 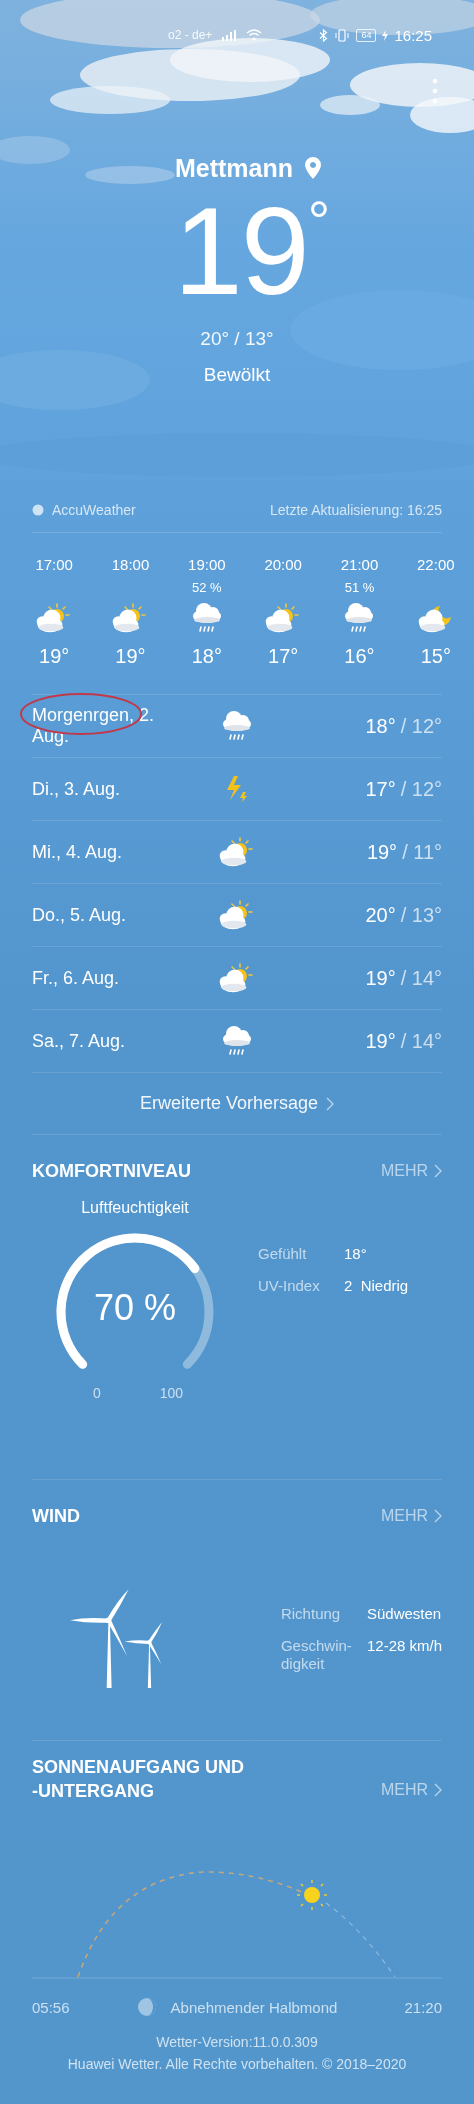 I want to click on hour-time: 19:00, so click(x=207, y=565).